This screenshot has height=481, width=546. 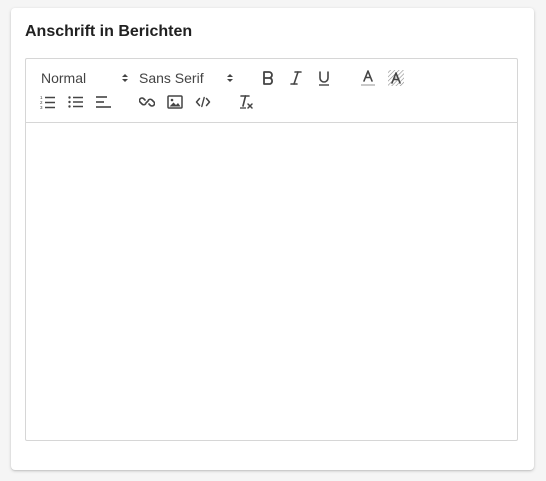 I want to click on underline-button, so click(x=324, y=78).